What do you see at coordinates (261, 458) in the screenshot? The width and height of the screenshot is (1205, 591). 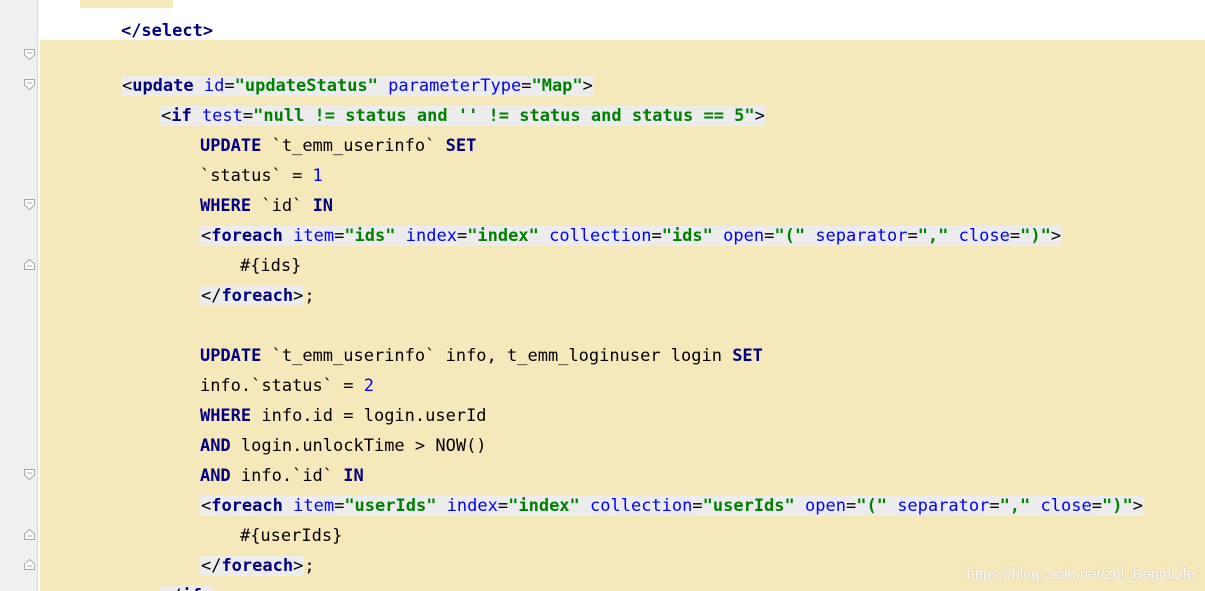 I see `code-line-14: AND info.`id` IN` at bounding box center [261, 458].